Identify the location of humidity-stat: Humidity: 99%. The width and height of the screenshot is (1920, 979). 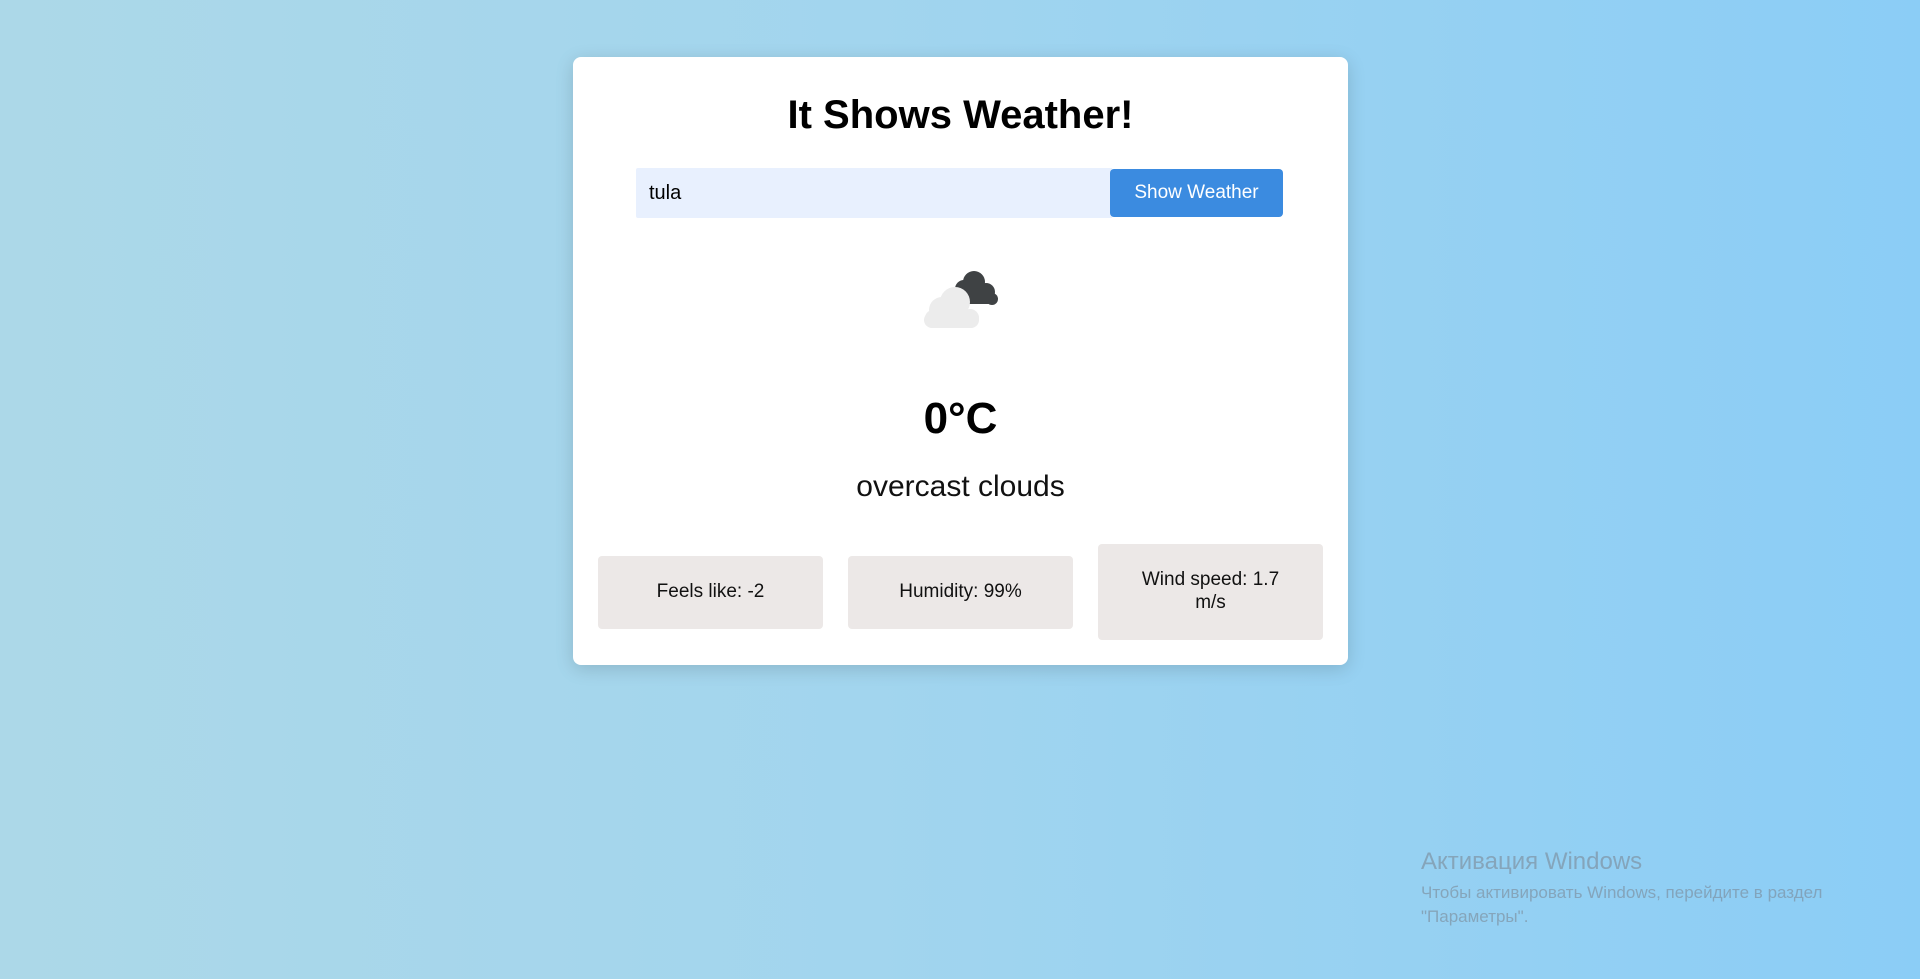
(960, 592).